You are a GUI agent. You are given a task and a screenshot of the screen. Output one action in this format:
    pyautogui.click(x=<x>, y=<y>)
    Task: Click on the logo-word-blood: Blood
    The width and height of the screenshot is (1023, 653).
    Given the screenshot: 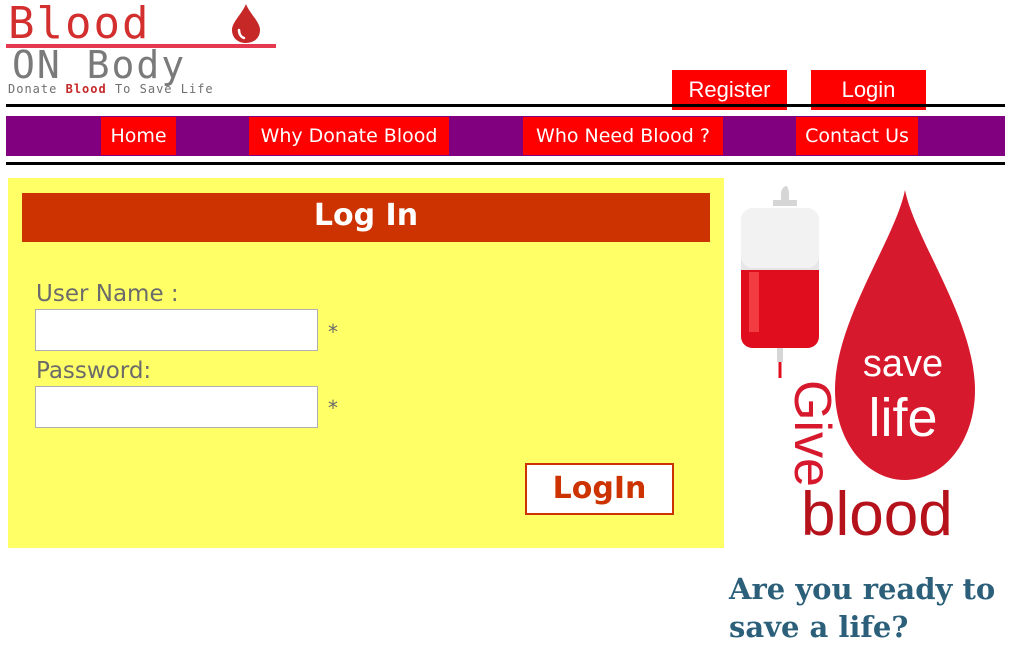 What is the action you would take?
    pyautogui.click(x=79, y=24)
    